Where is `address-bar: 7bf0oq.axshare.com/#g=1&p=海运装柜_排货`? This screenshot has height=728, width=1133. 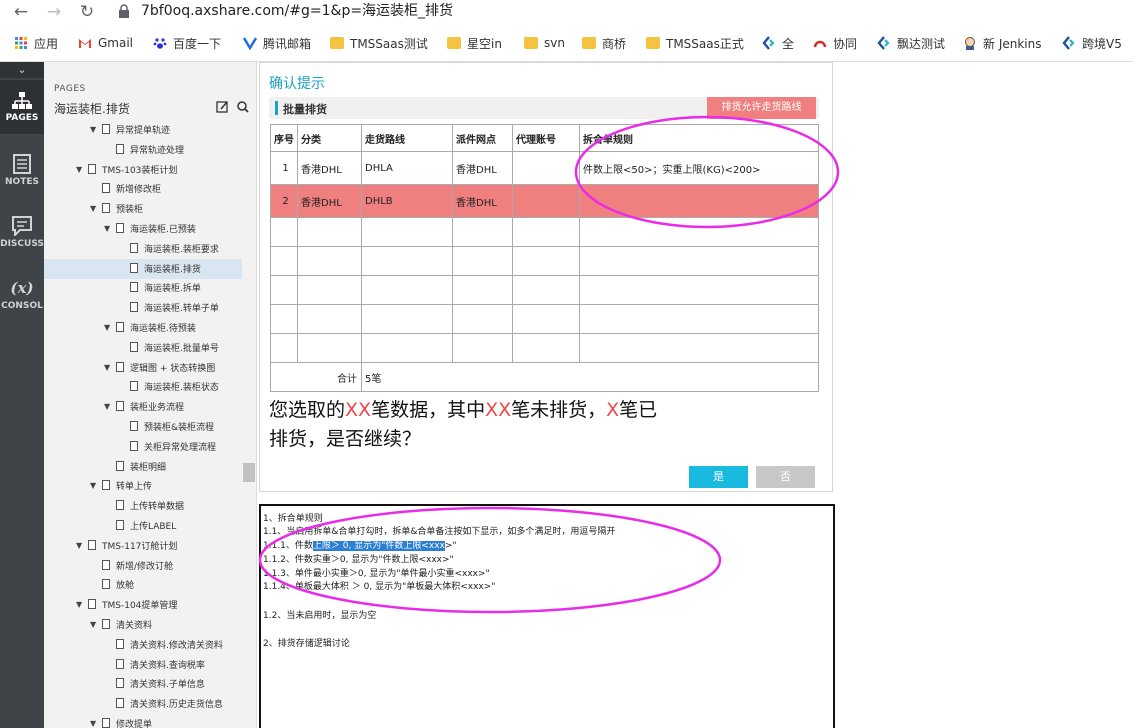 address-bar: 7bf0oq.axshare.com/#g=1&p=海运装柜_排货 is located at coordinates (297, 11).